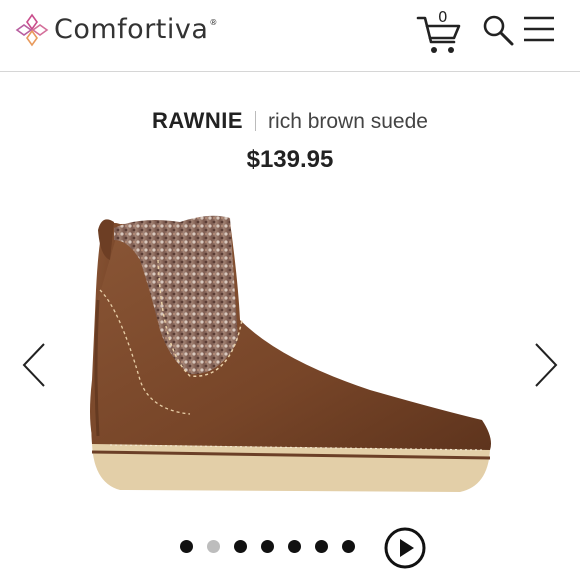 This screenshot has width=580, height=580. I want to click on chevron-right-icon, so click(545, 365).